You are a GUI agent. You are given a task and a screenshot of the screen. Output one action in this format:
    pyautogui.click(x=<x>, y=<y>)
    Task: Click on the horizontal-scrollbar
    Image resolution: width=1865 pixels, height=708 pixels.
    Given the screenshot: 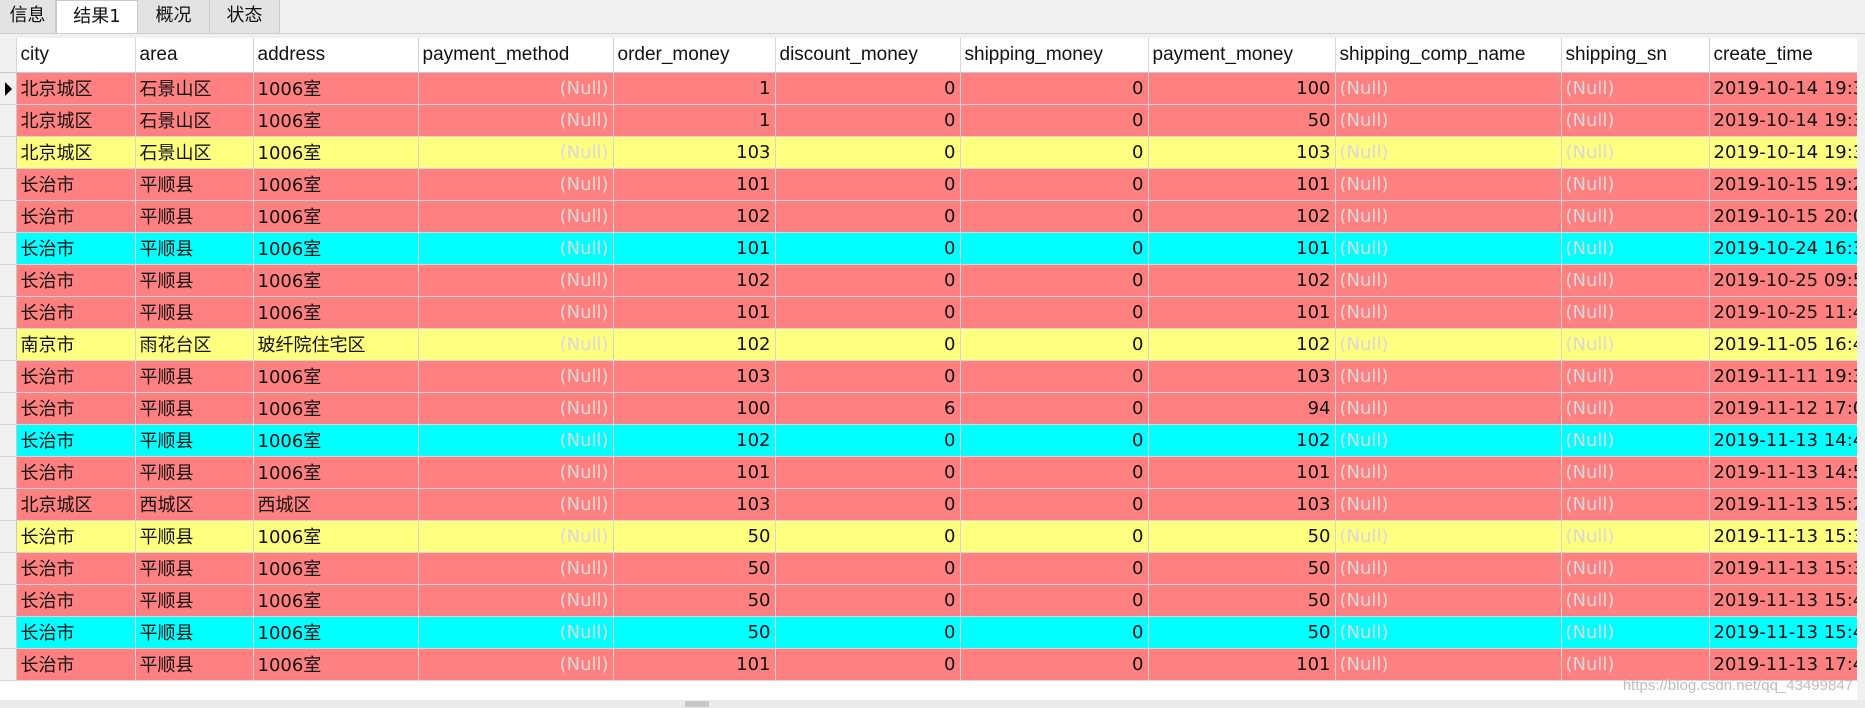 What is the action you would take?
    pyautogui.click(x=932, y=704)
    